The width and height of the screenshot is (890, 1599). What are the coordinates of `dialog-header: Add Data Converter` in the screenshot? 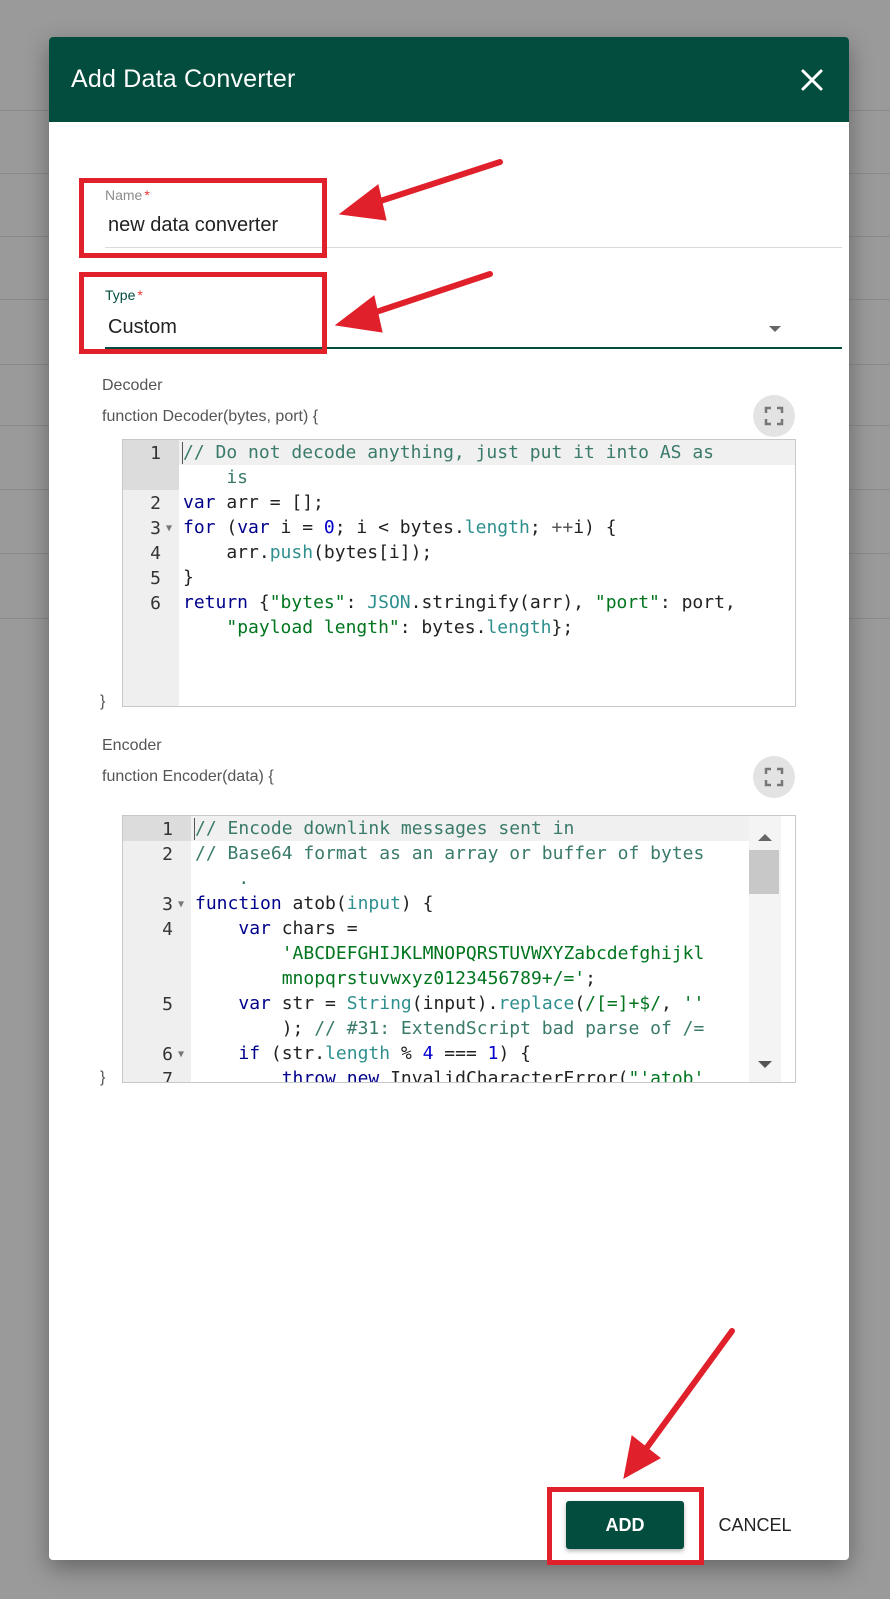 It's located at (449, 79).